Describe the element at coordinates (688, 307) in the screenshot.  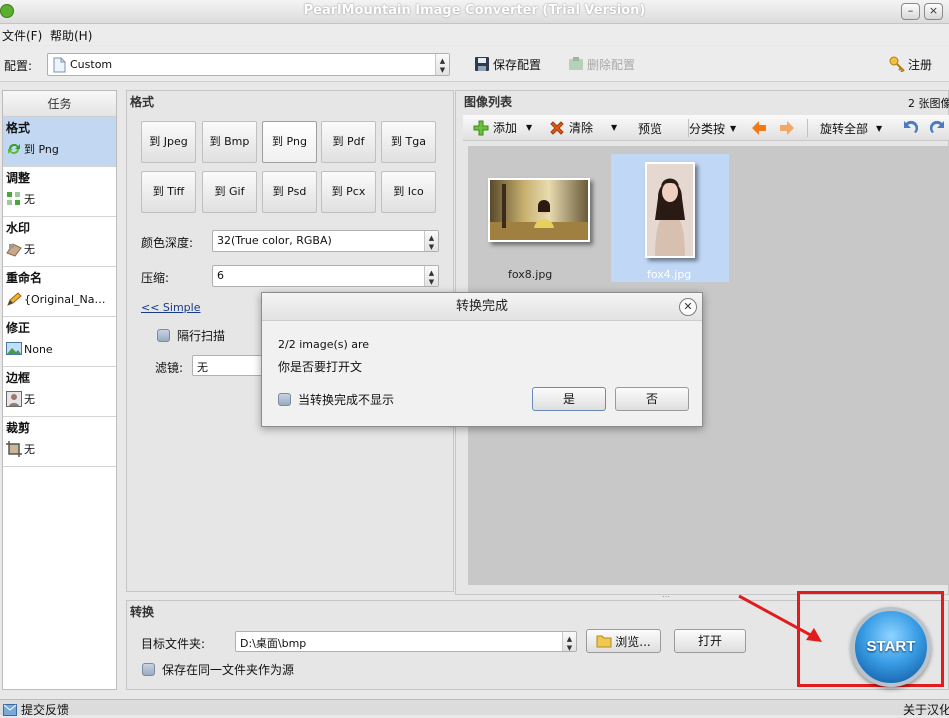
I see `dialog-close-button: ✕` at that location.